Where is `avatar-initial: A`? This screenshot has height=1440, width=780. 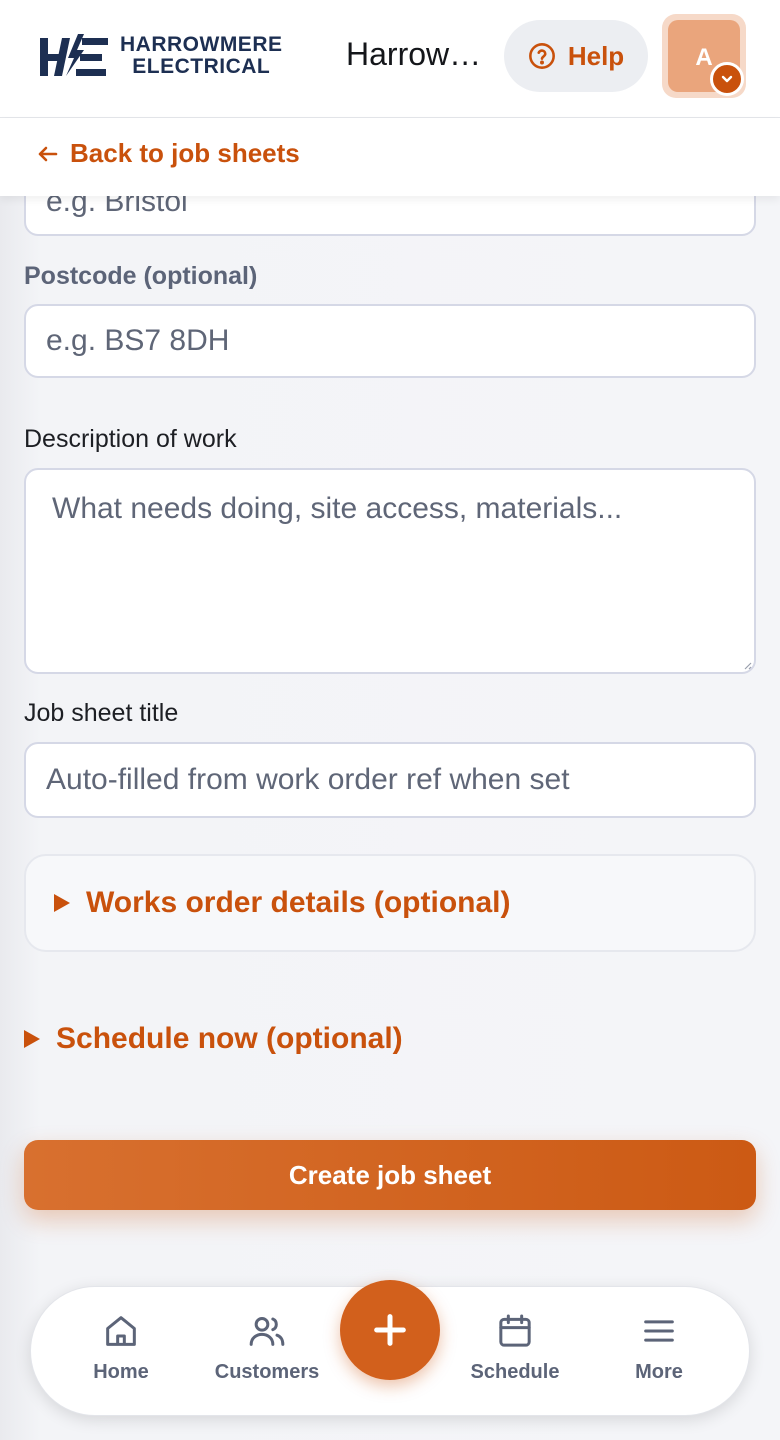
avatar-initial: A is located at coordinates (704, 57).